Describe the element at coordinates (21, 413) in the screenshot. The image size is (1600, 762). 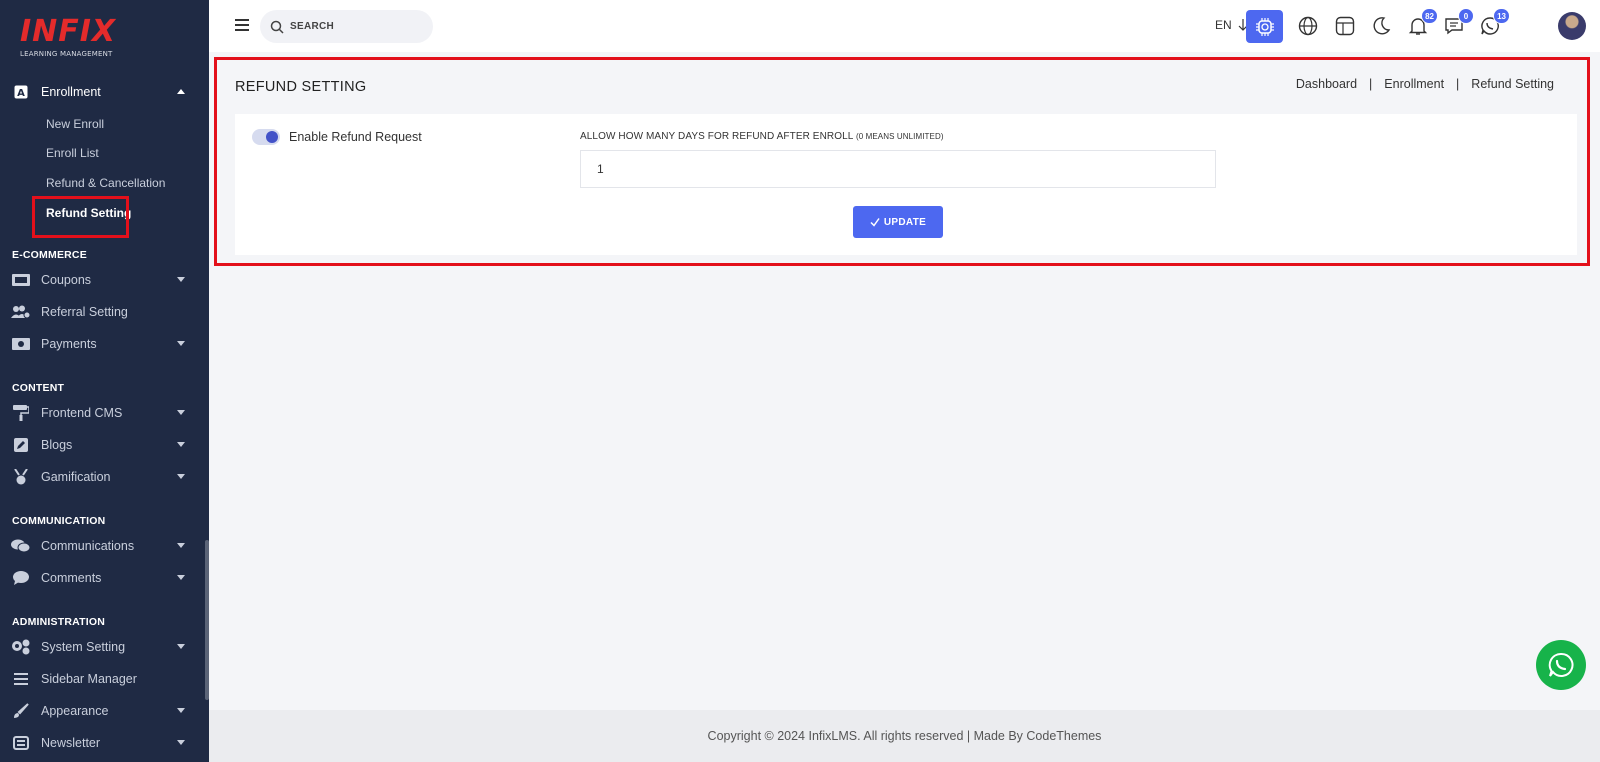
I see `paint-roller-icon` at that location.